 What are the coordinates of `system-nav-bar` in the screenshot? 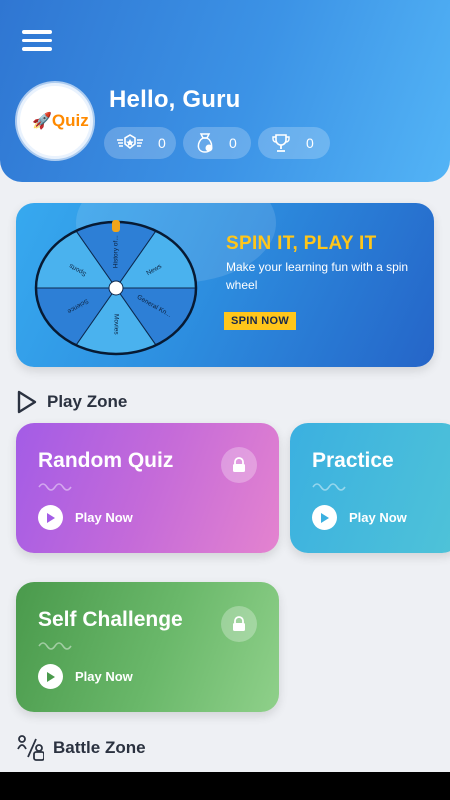 It's located at (225, 786).